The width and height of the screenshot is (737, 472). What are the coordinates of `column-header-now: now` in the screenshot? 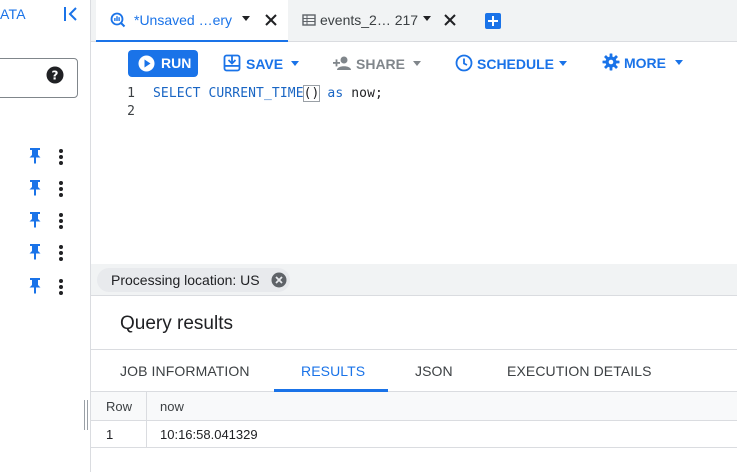 It's located at (172, 406).